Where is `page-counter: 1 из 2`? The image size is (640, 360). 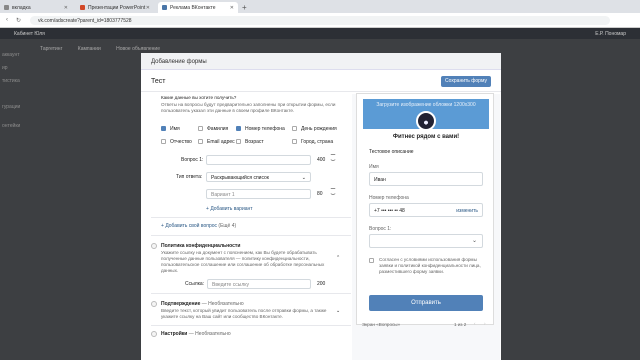 page-counter: 1 из 2 is located at coordinates (460, 324).